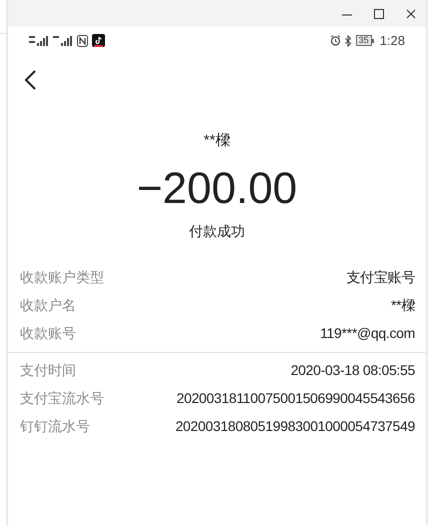 The height and width of the screenshot is (526, 435). I want to click on field-label: 收款账户类型, so click(62, 277).